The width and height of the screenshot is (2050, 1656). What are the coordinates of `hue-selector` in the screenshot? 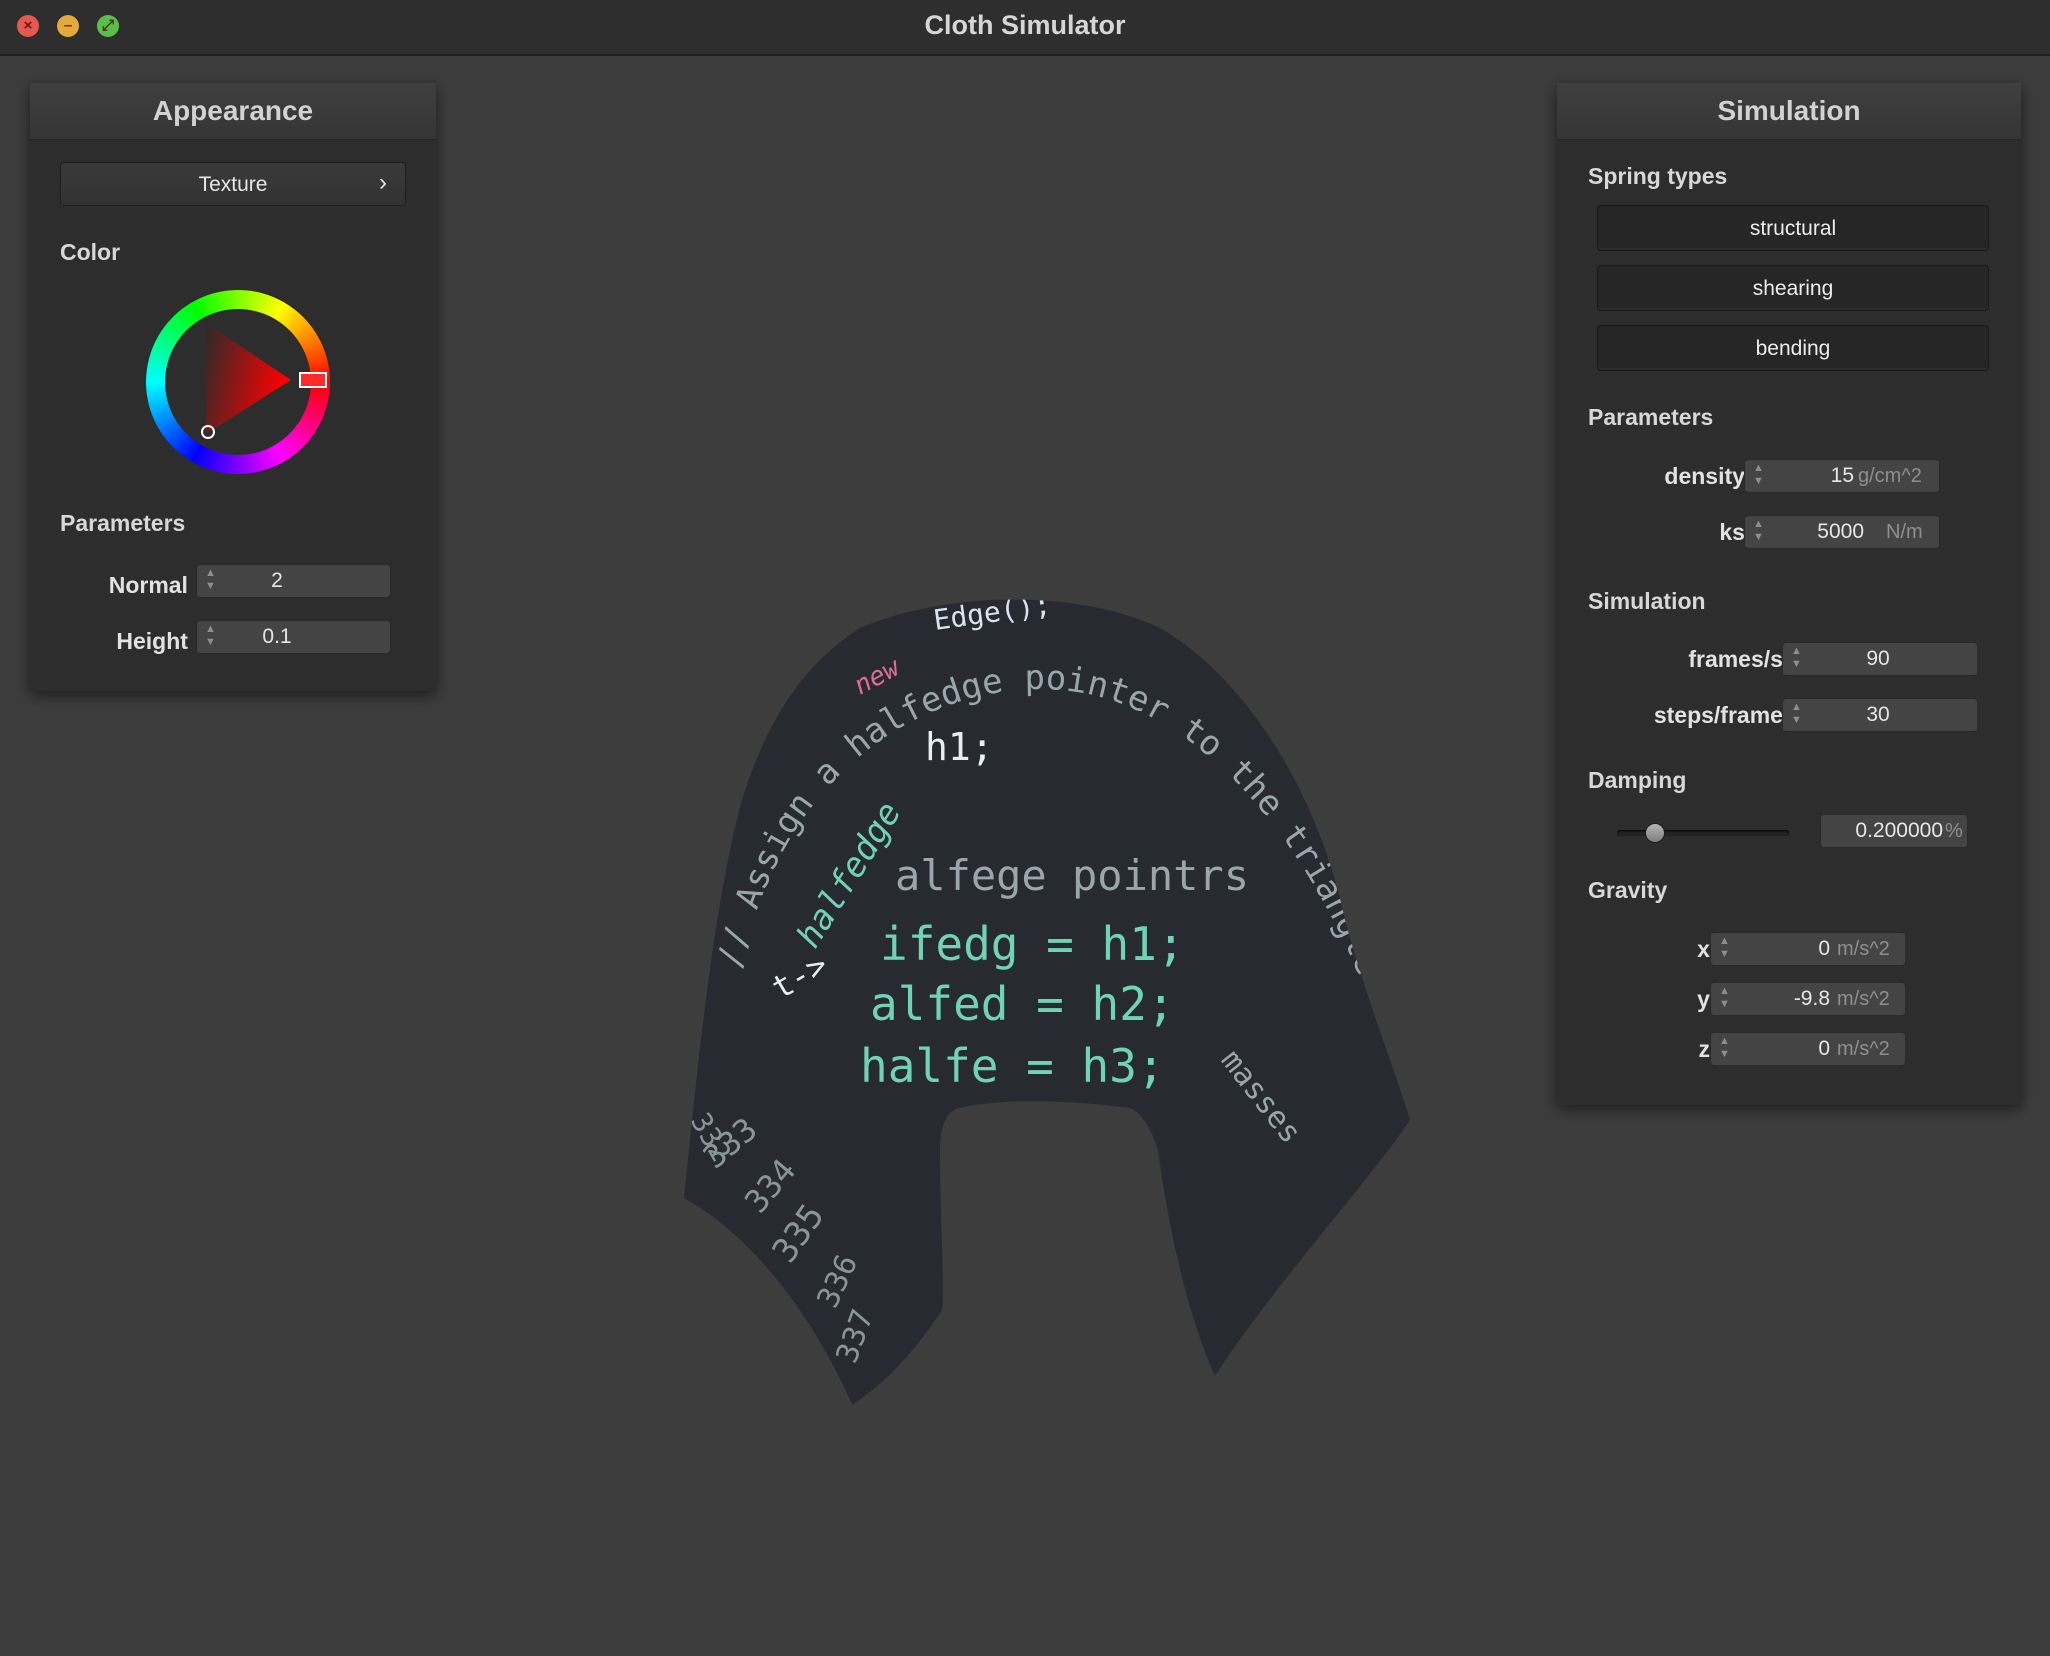 It's located at (313, 380).